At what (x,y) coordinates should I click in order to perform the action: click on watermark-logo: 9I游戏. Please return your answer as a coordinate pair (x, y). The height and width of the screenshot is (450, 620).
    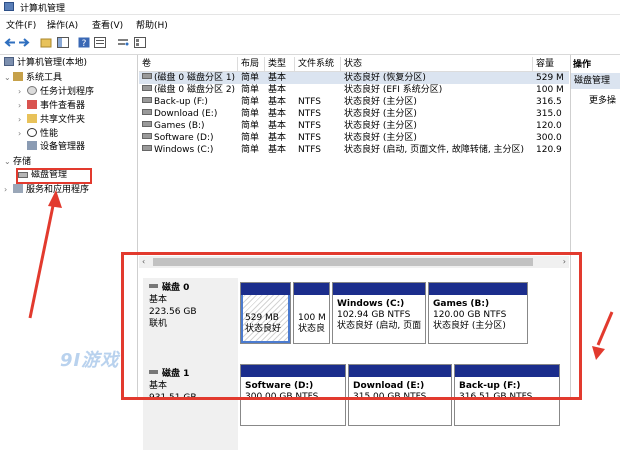
    Looking at the image, I should click on (90, 360).